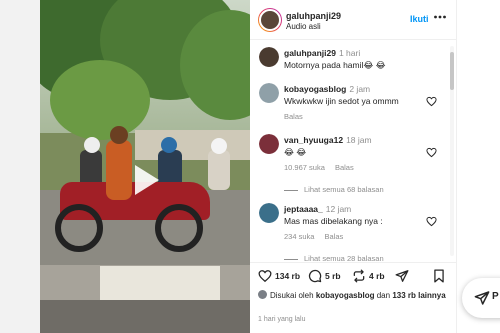 This screenshot has height=333, width=500. Describe the element at coordinates (333, 276) in the screenshot. I see `comment-count: 5 rb` at that location.